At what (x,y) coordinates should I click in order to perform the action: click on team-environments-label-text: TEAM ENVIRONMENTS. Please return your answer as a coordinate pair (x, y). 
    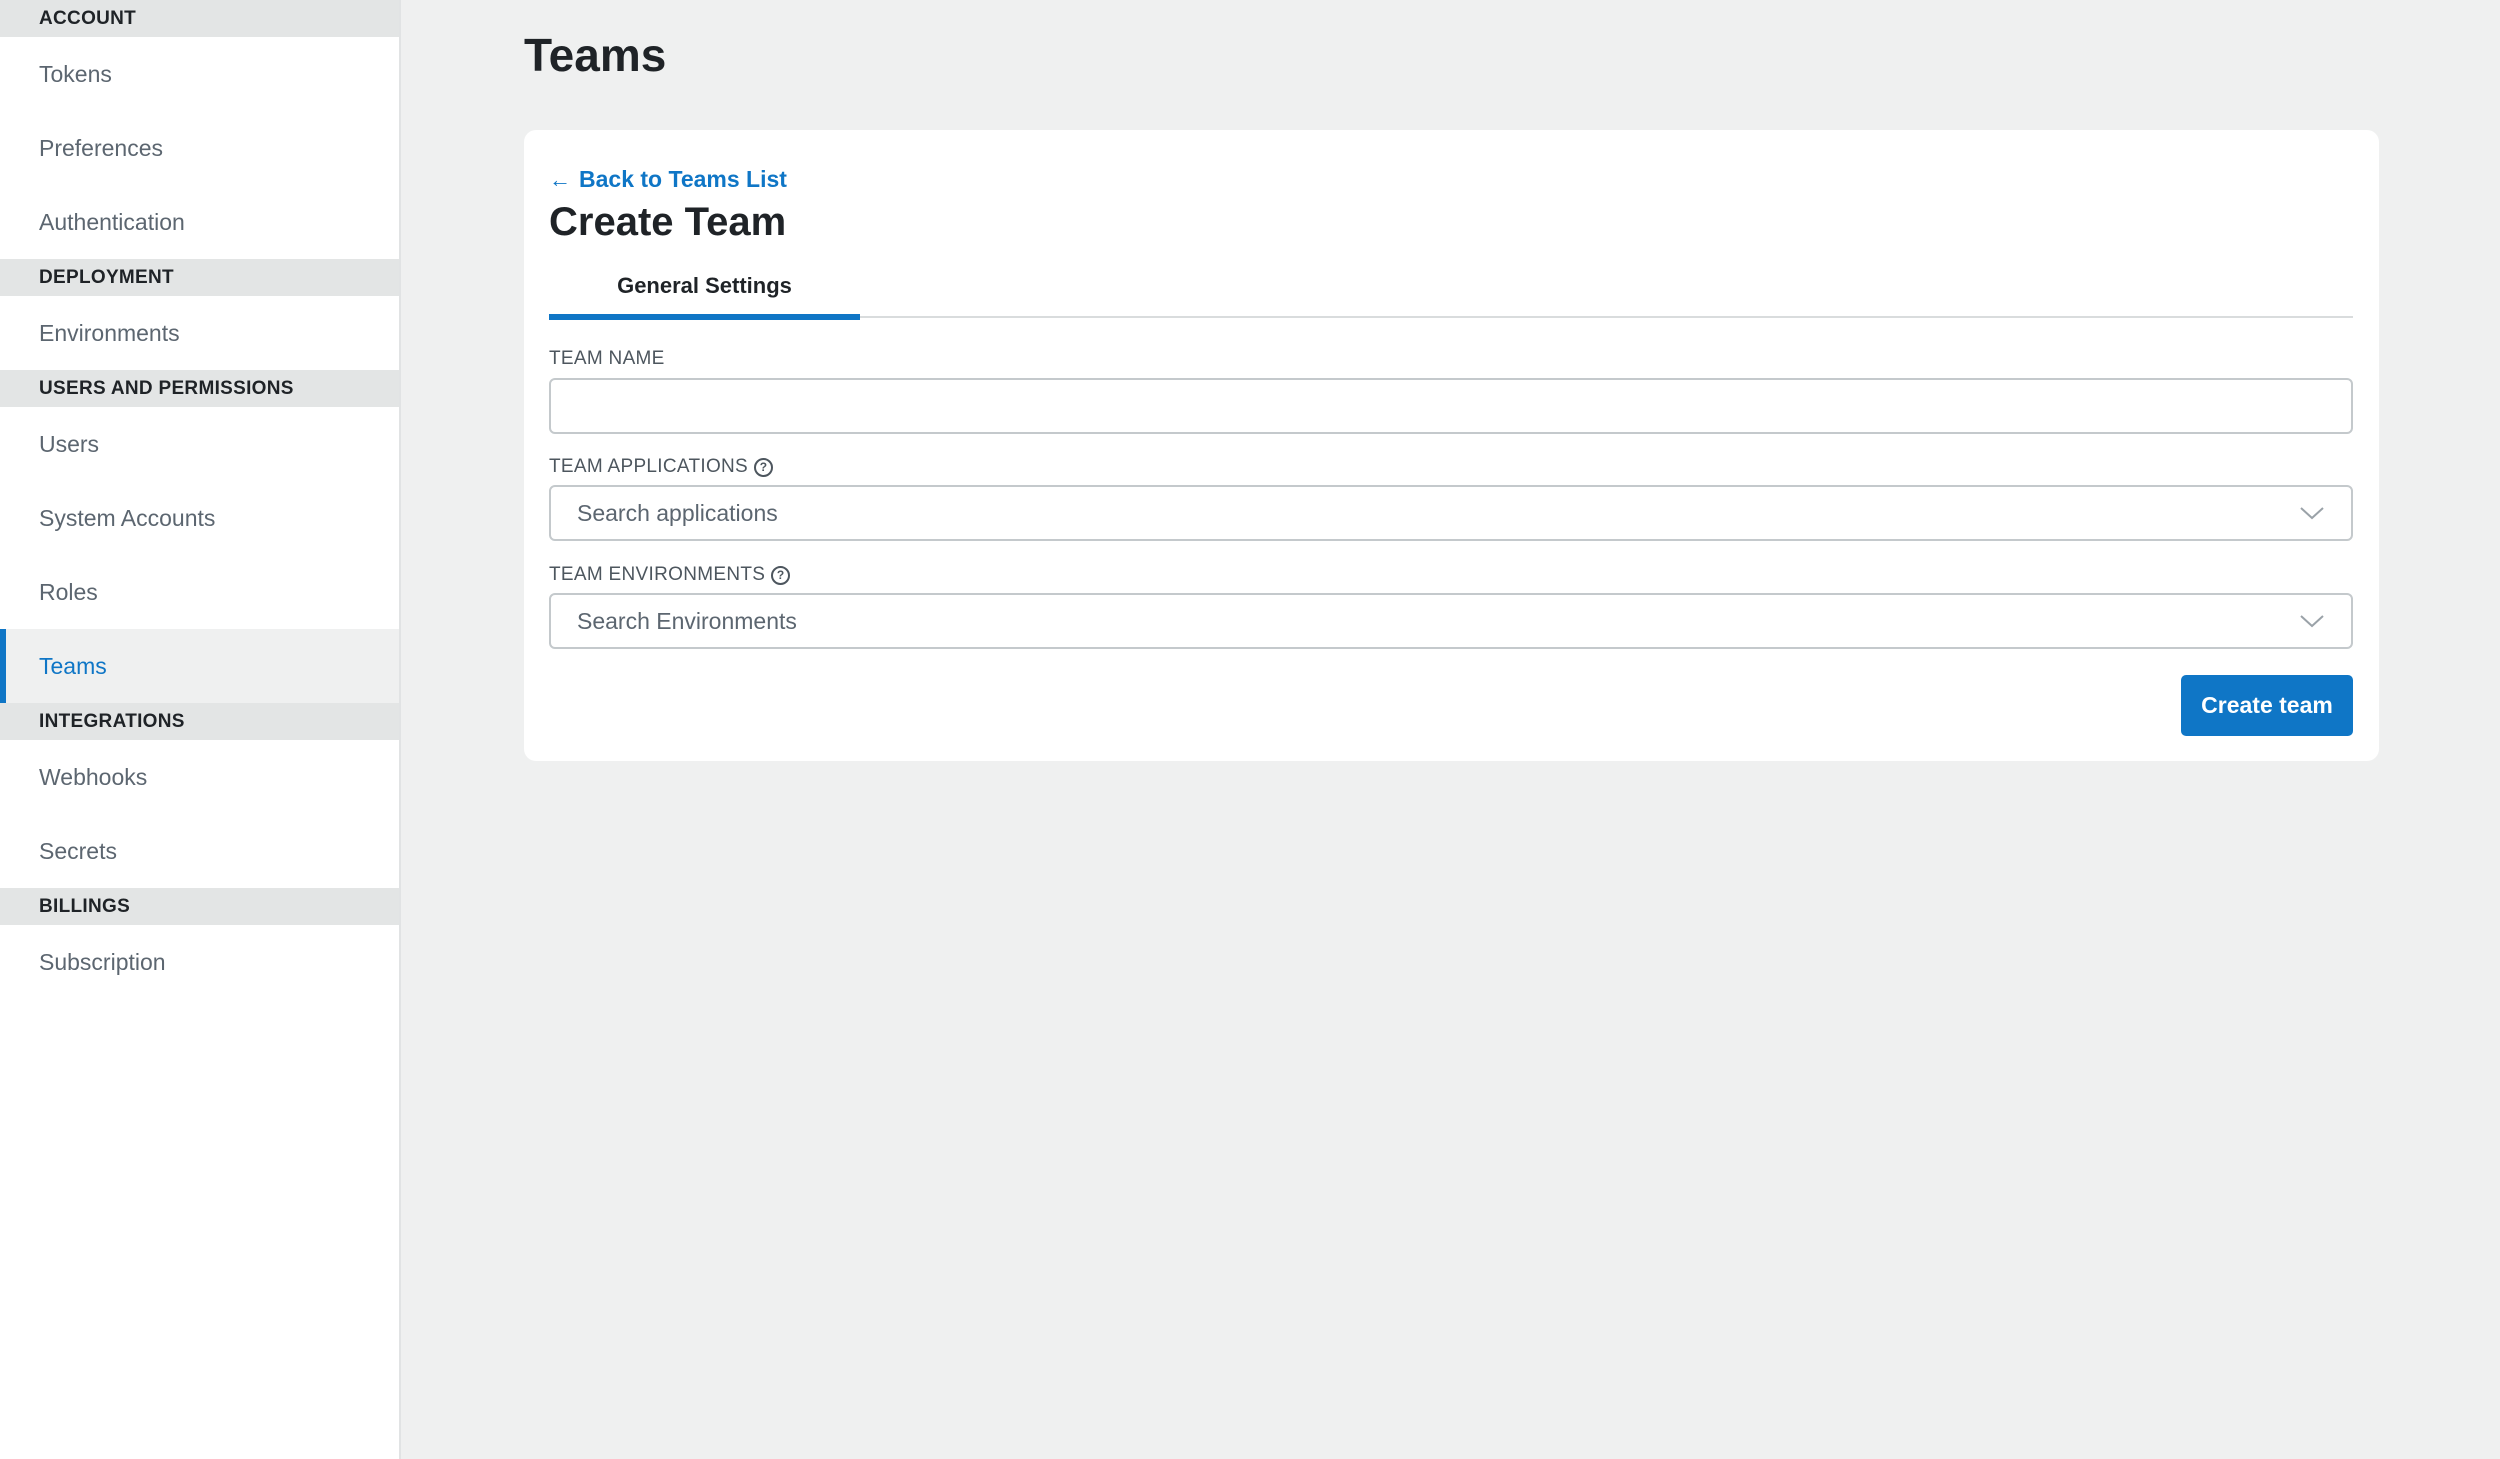
    Looking at the image, I should click on (657, 574).